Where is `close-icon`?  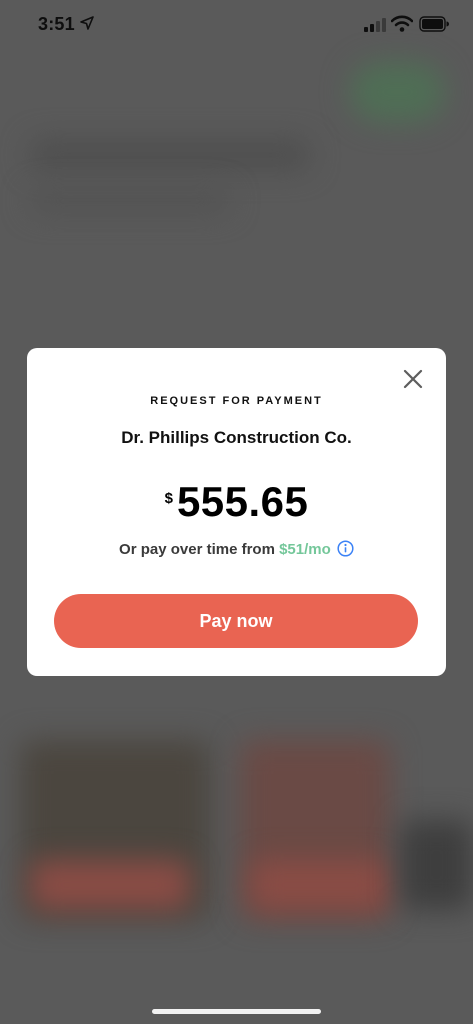
close-icon is located at coordinates (413, 379).